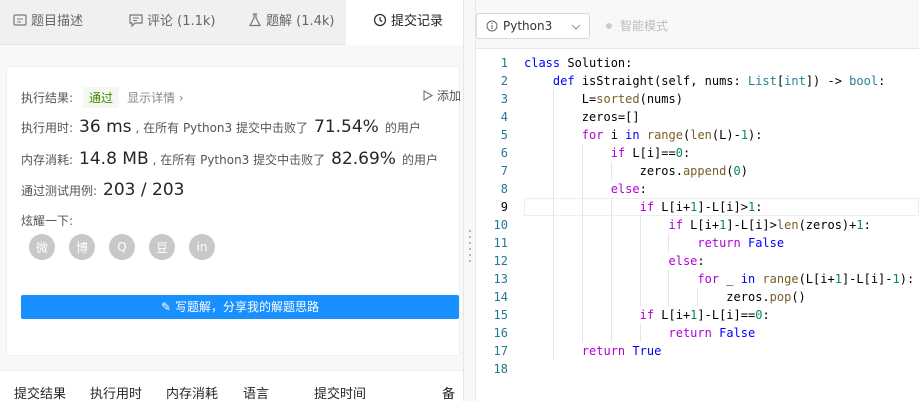 This screenshot has height=401, width=919. I want to click on line-number: 4, so click(504, 117).